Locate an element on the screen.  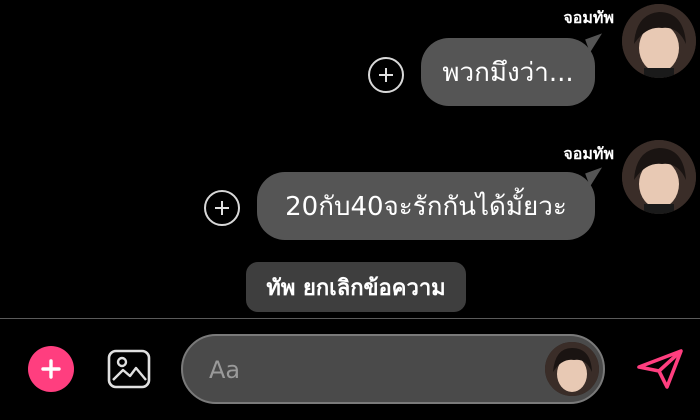
image-icon is located at coordinates (129, 369).